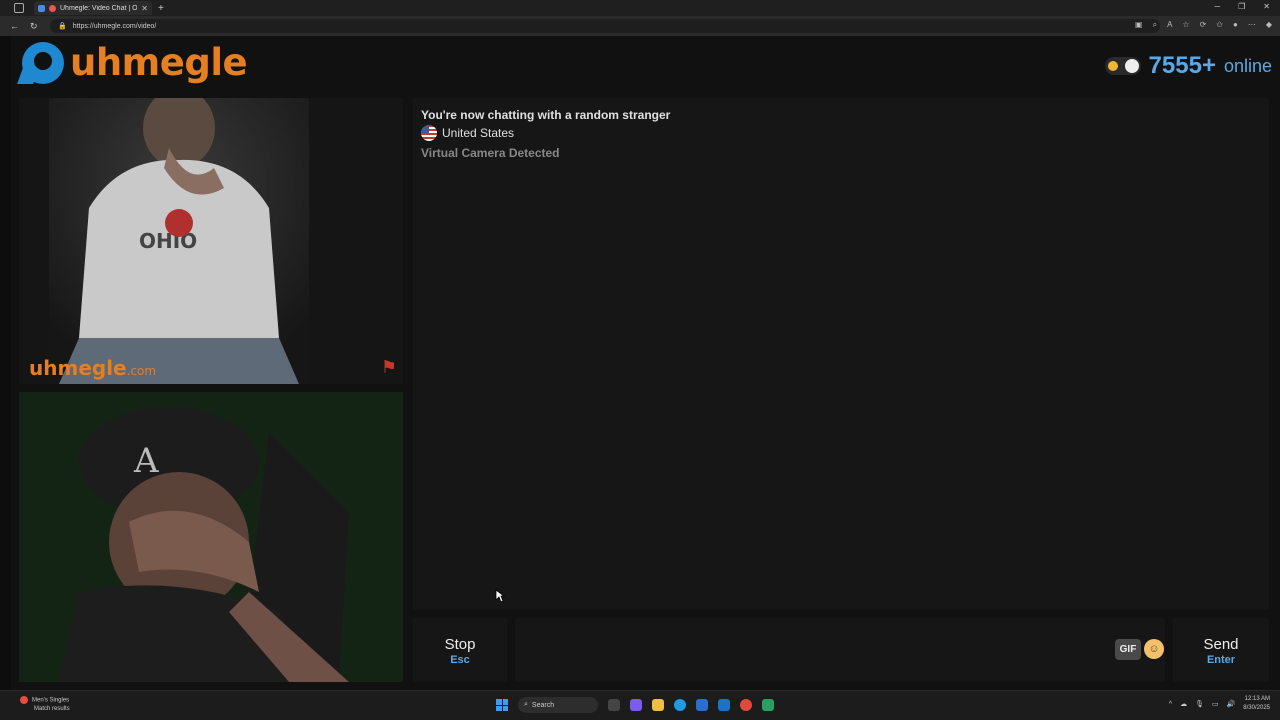  What do you see at coordinates (768, 705) in the screenshot?
I see `app-icon` at bounding box center [768, 705].